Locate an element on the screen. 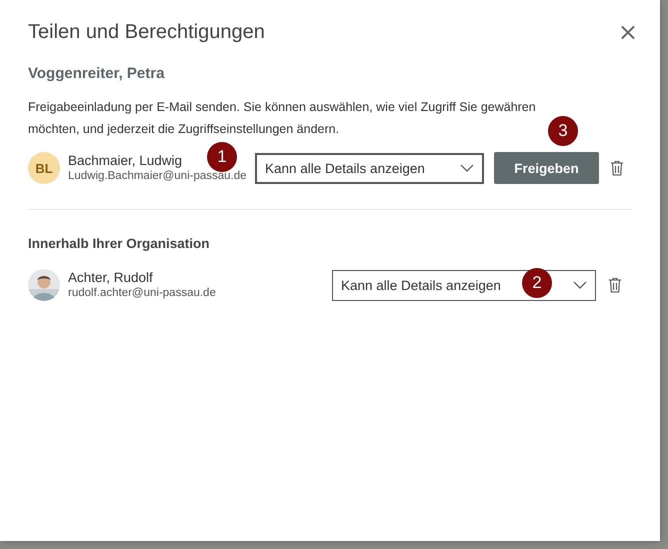  person-email: rudolf.achter@uni-passau.de is located at coordinates (142, 293).